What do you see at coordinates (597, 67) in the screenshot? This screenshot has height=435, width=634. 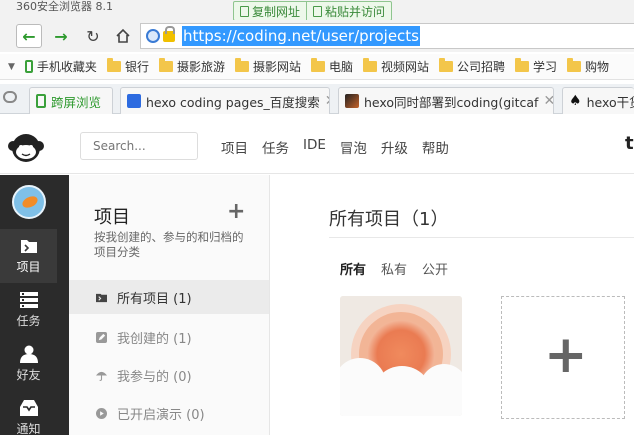 I see `bookmark-label: 购物` at bounding box center [597, 67].